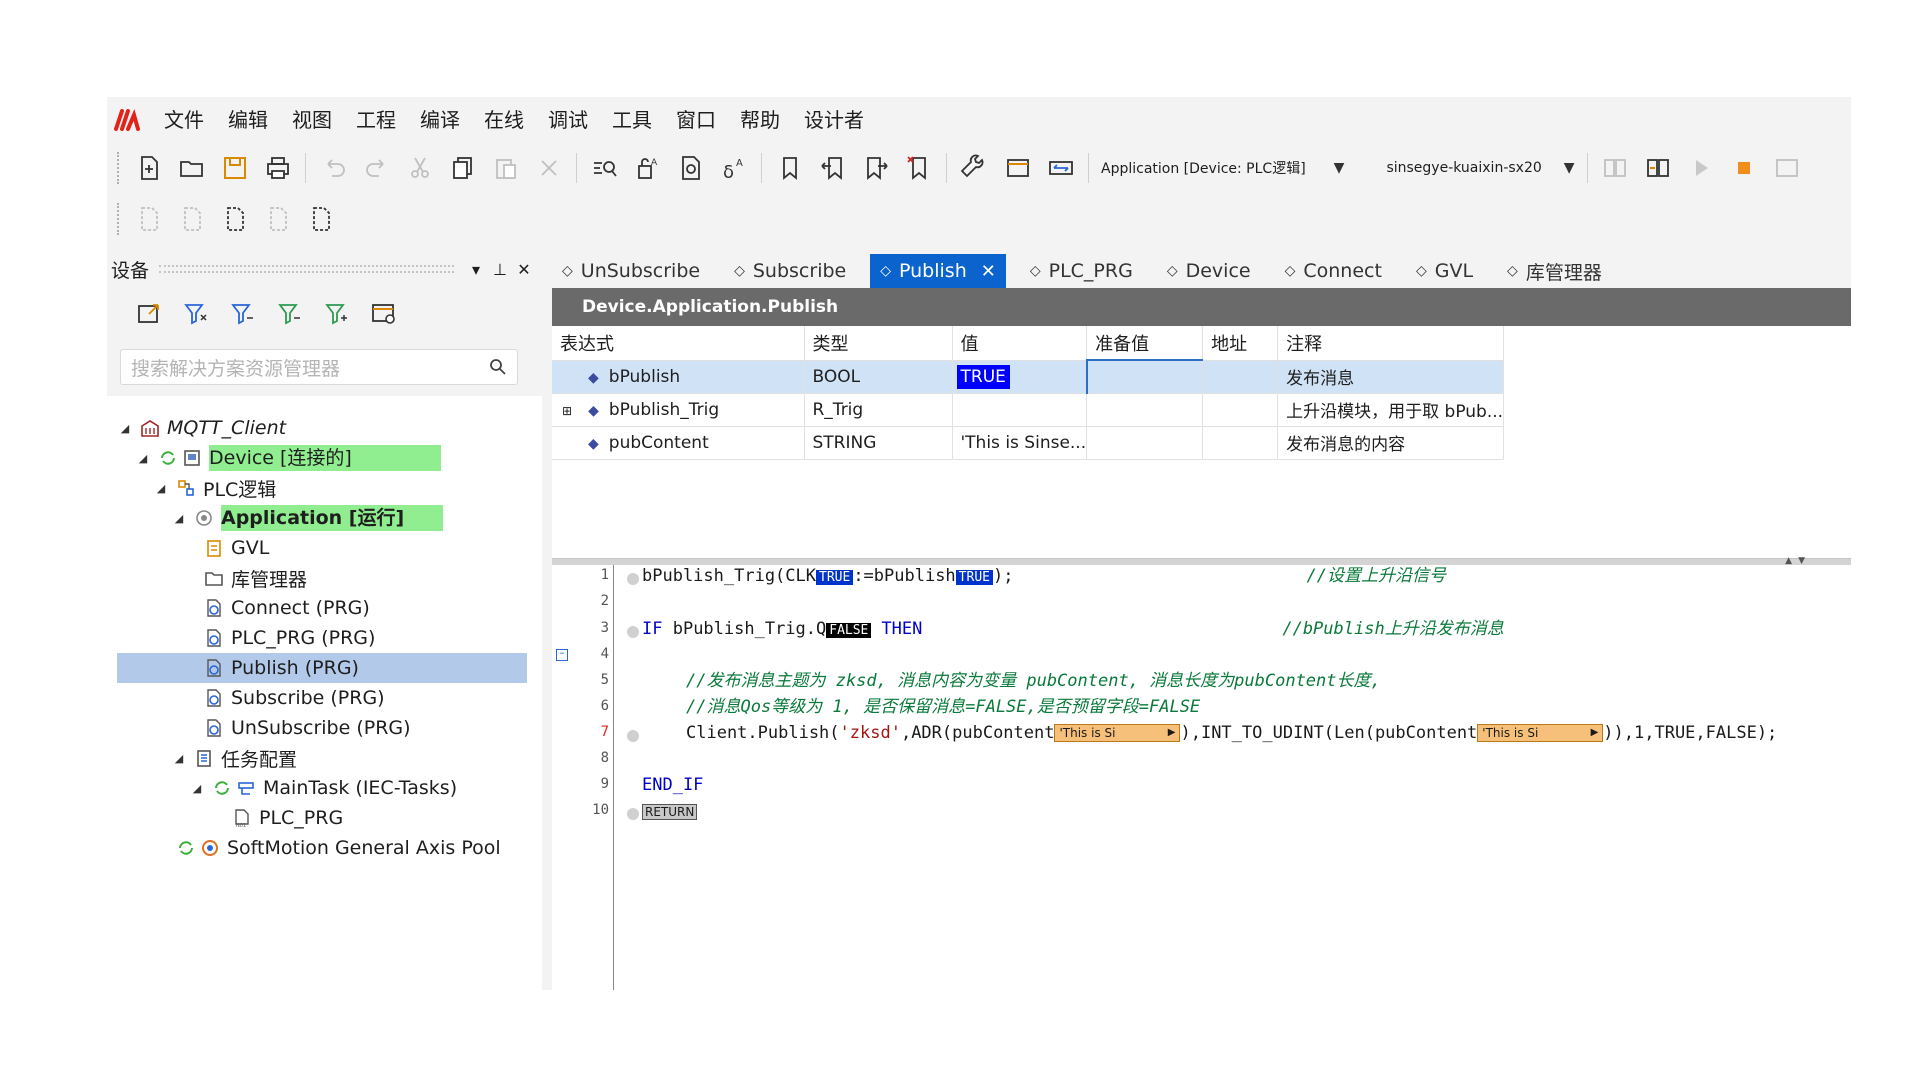 Image resolution: width=1920 pixels, height=1080 pixels. What do you see at coordinates (215, 488) in the screenshot?
I see `tree-item-plc-logic: ◢ PLC逻辑` at bounding box center [215, 488].